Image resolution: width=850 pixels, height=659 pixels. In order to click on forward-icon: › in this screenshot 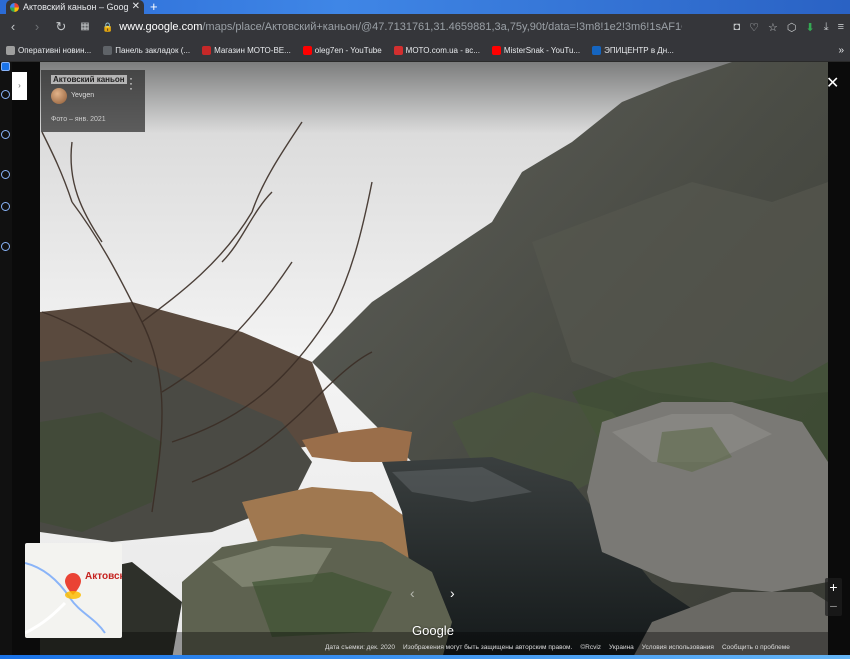, I will do `click(37, 27)`.